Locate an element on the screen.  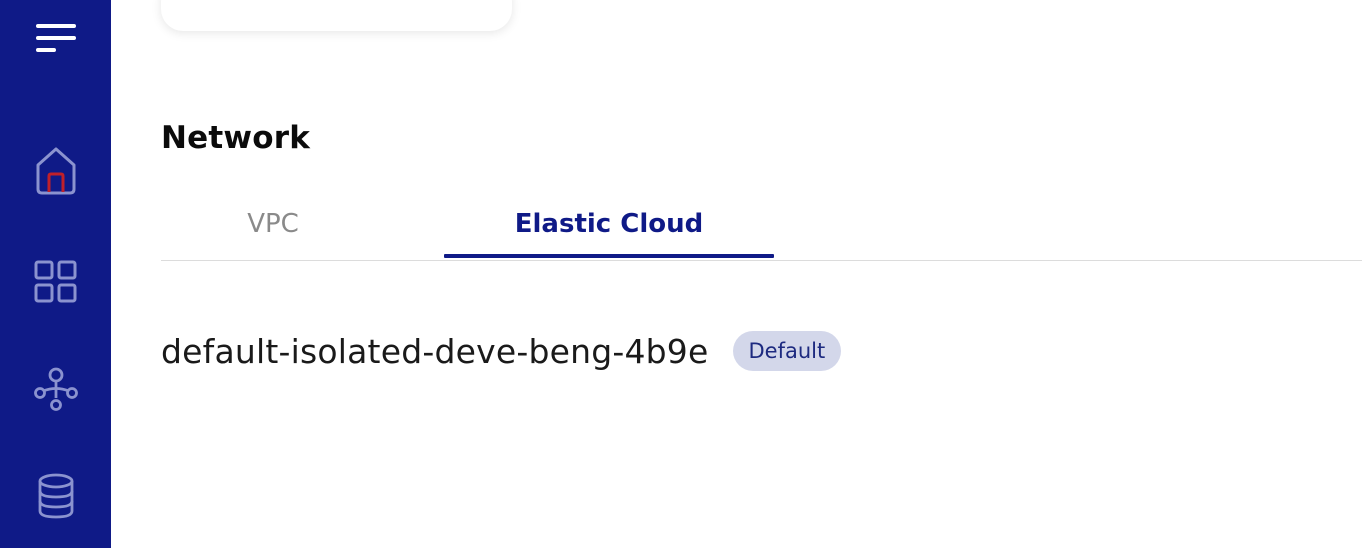
database-icon is located at coordinates (55, 496).